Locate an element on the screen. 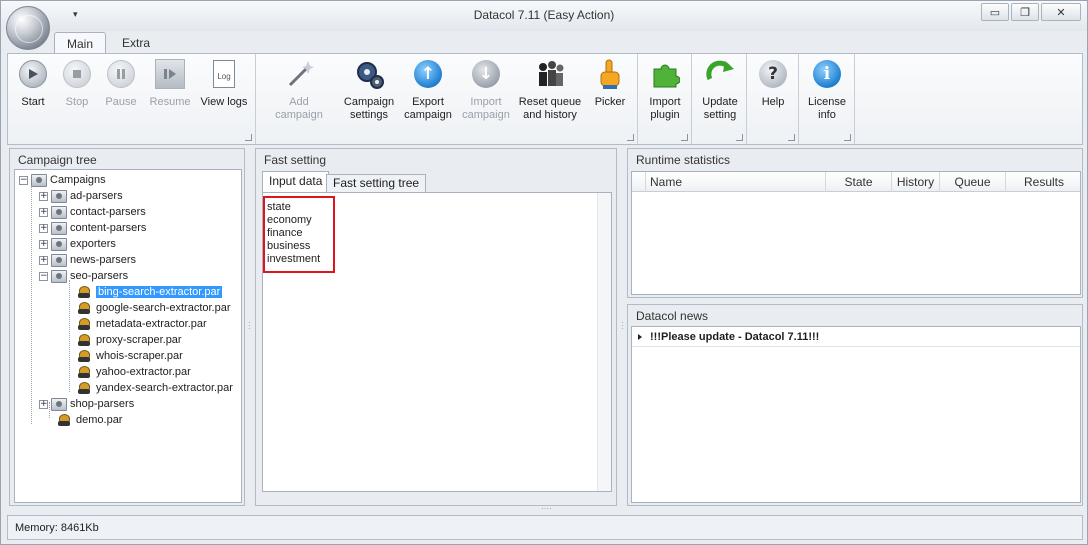 The image size is (1088, 545). tree-node-par-file: metadata-extractor.par is located at coordinates (142, 324).